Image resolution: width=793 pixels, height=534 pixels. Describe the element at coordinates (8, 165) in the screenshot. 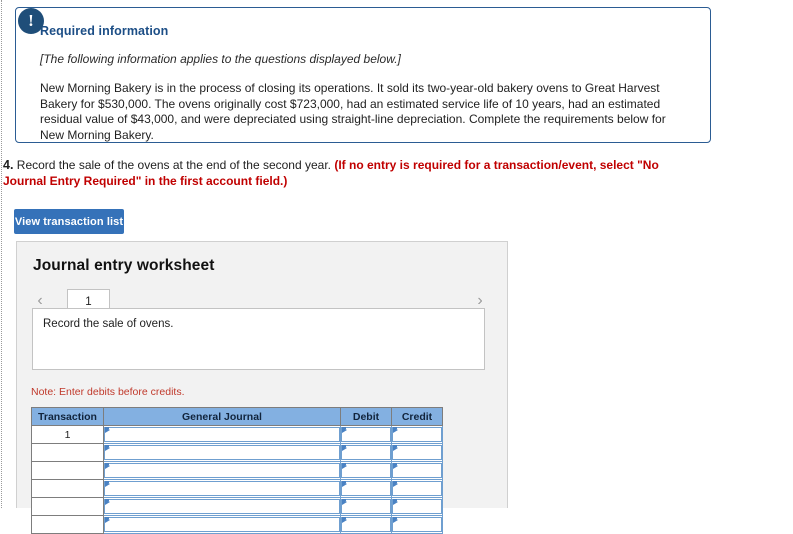

I see `question-number: 4.` at that location.